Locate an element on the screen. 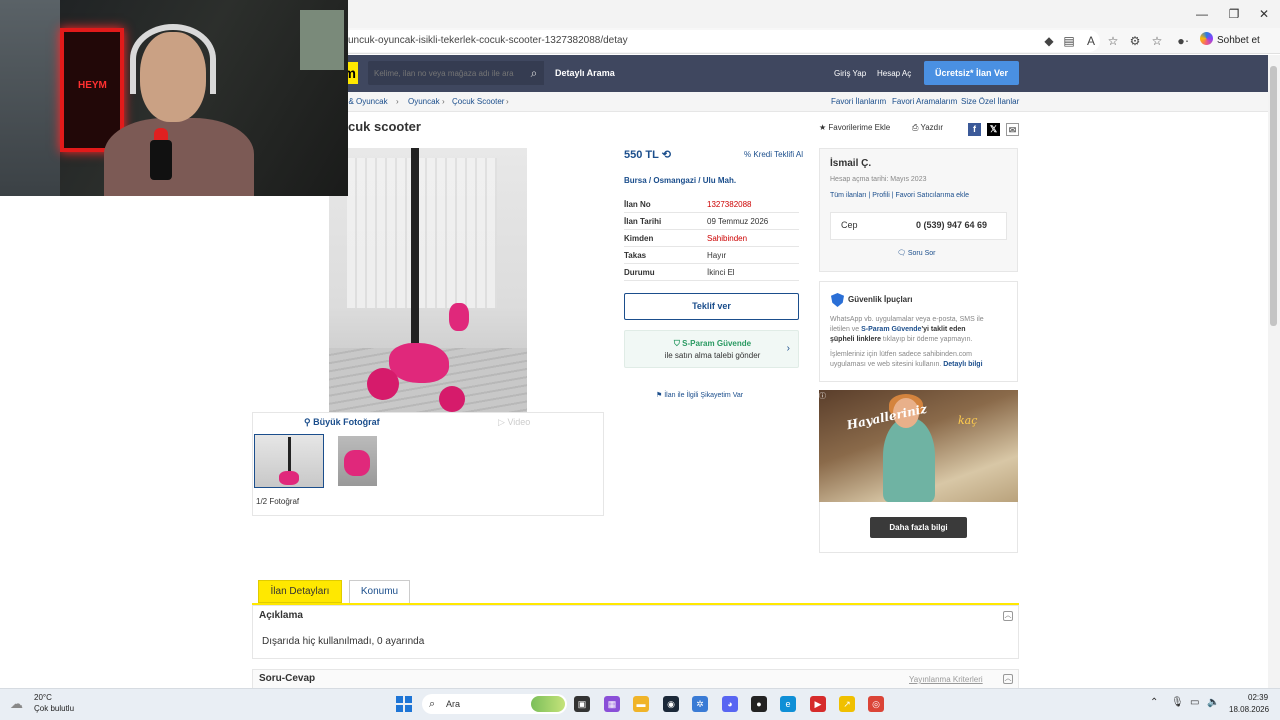 Image resolution: width=1280 pixels, height=720 pixels. task-view-icon: ▣ is located at coordinates (582, 704).